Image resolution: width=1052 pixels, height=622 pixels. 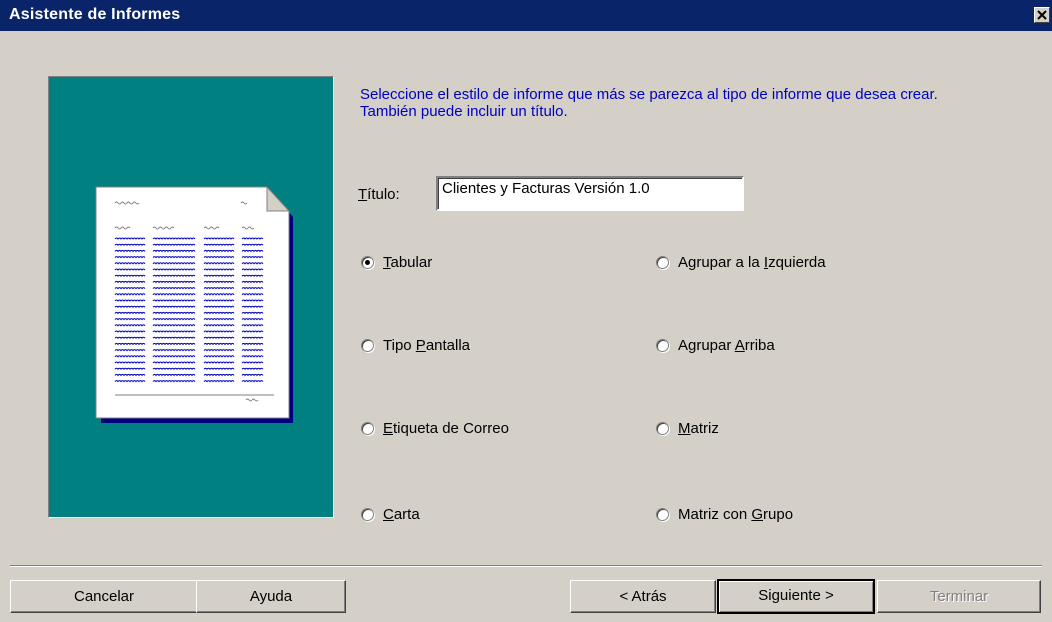 What do you see at coordinates (104, 596) in the screenshot?
I see `cancel-button: Cancelar` at bounding box center [104, 596].